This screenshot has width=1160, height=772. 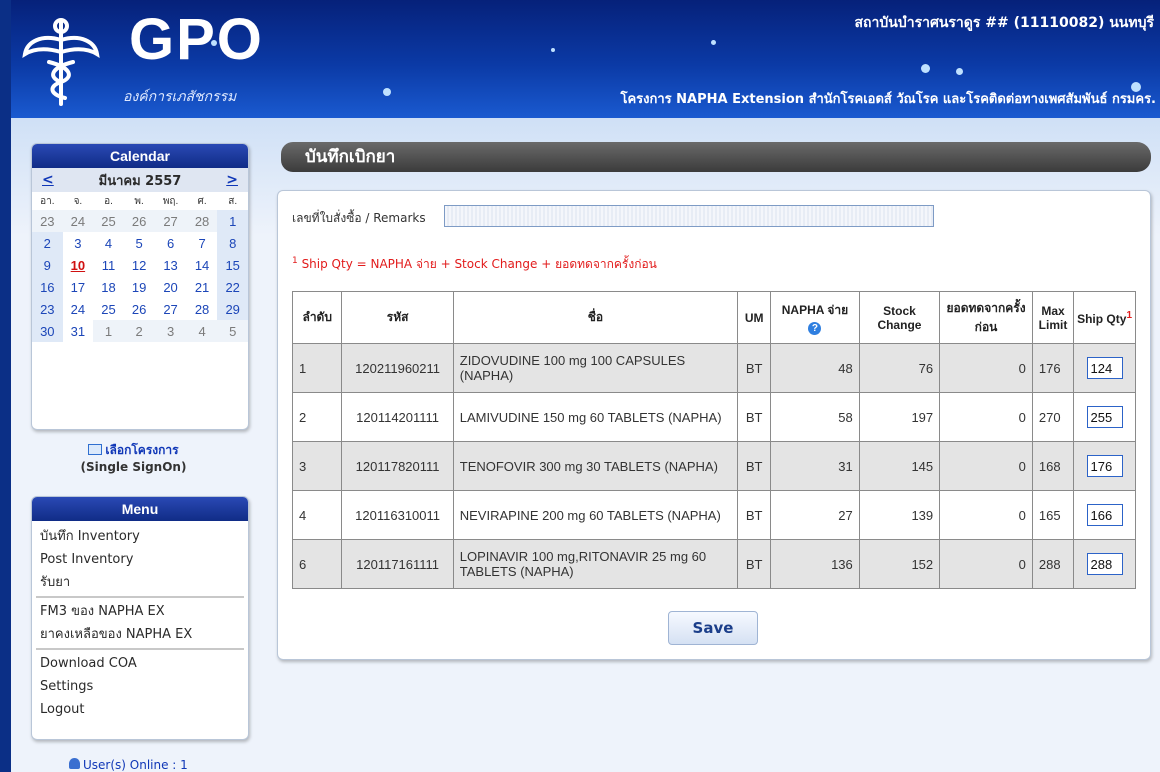 I want to click on calendar-day: 6, so click(x=170, y=243).